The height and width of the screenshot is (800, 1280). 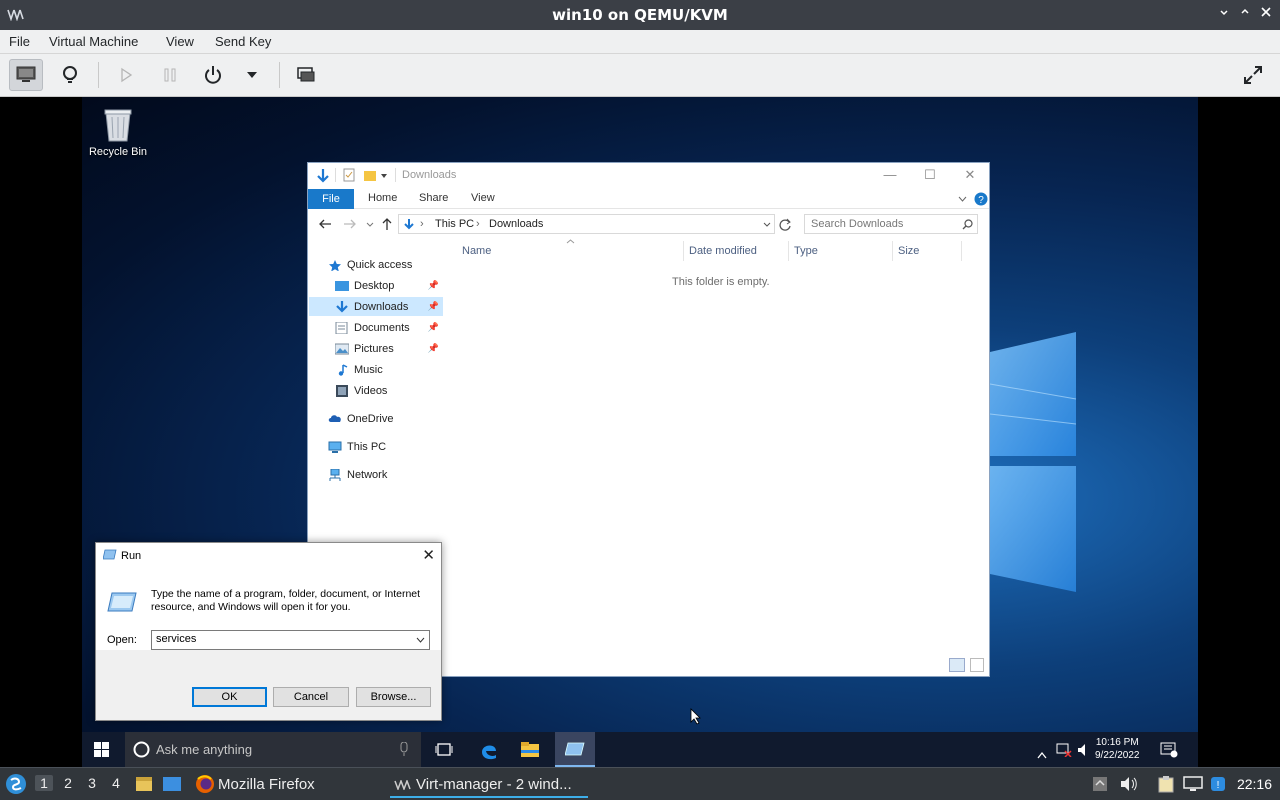 I want to click on file-explorer-taskbar-icon, so click(x=530, y=751).